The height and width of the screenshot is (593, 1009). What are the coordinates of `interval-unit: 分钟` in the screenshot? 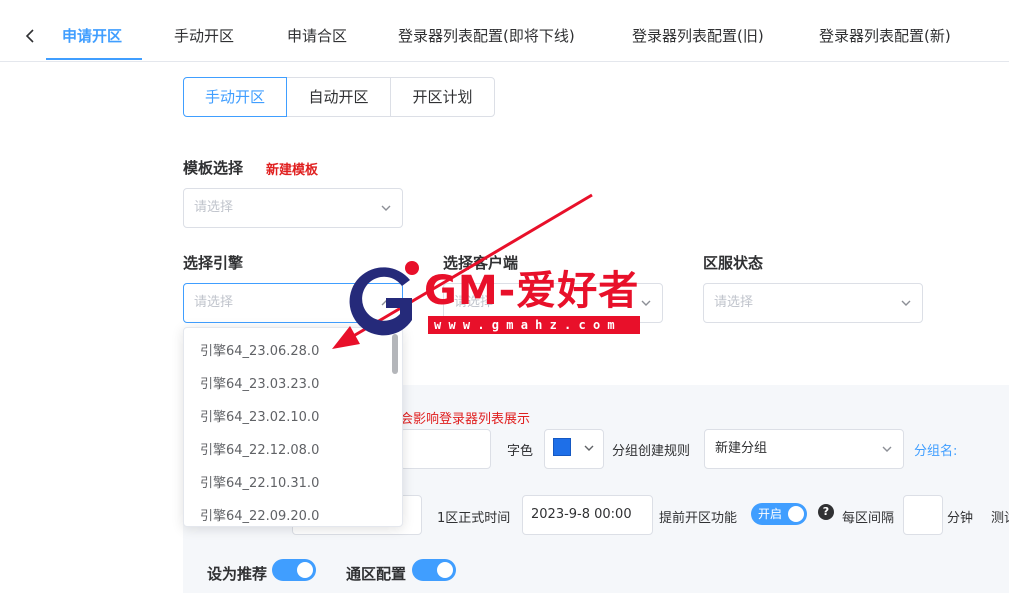 It's located at (960, 518).